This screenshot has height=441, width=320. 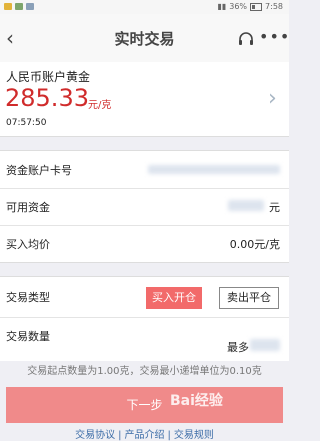 What do you see at coordinates (249, 298) in the screenshot?
I see `sell-close-button: 卖出平仓` at bounding box center [249, 298].